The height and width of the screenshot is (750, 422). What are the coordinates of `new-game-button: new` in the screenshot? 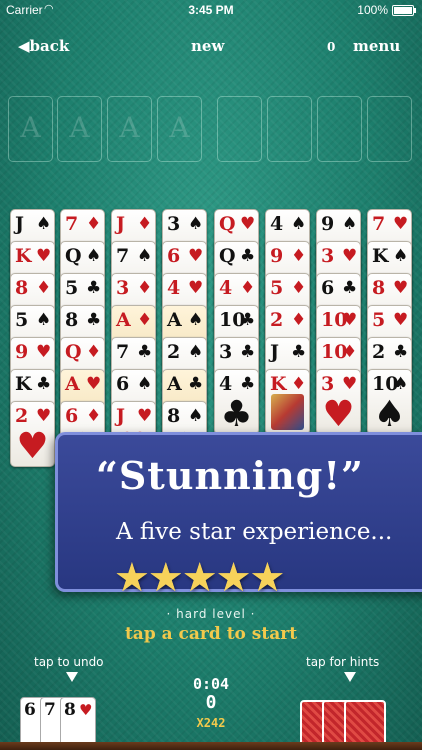 It's located at (207, 46).